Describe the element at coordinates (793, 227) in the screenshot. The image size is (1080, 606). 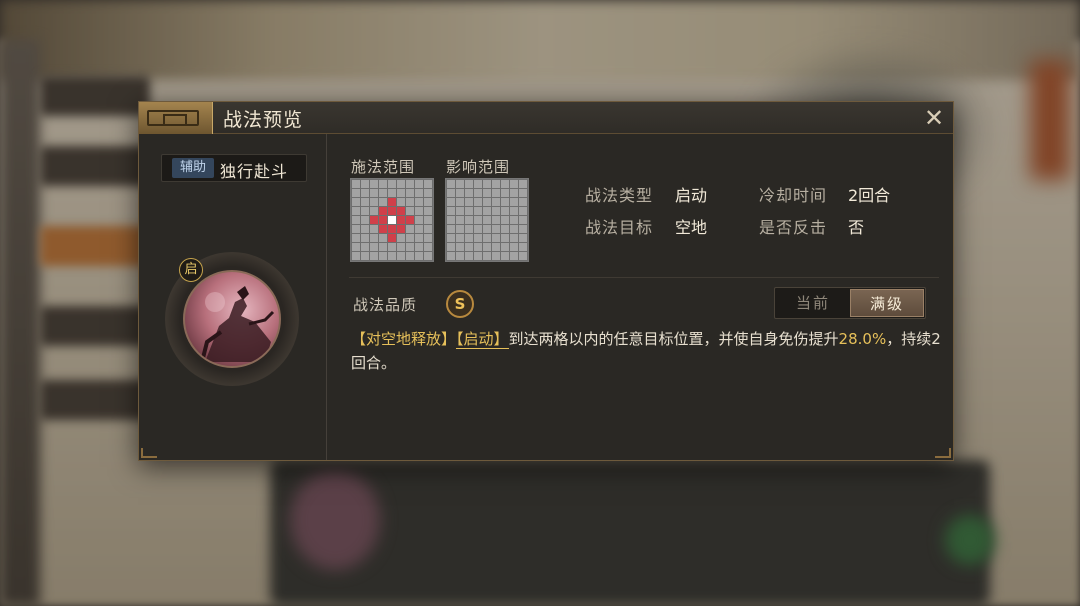
I see `counterattack-label: 是否反击` at that location.